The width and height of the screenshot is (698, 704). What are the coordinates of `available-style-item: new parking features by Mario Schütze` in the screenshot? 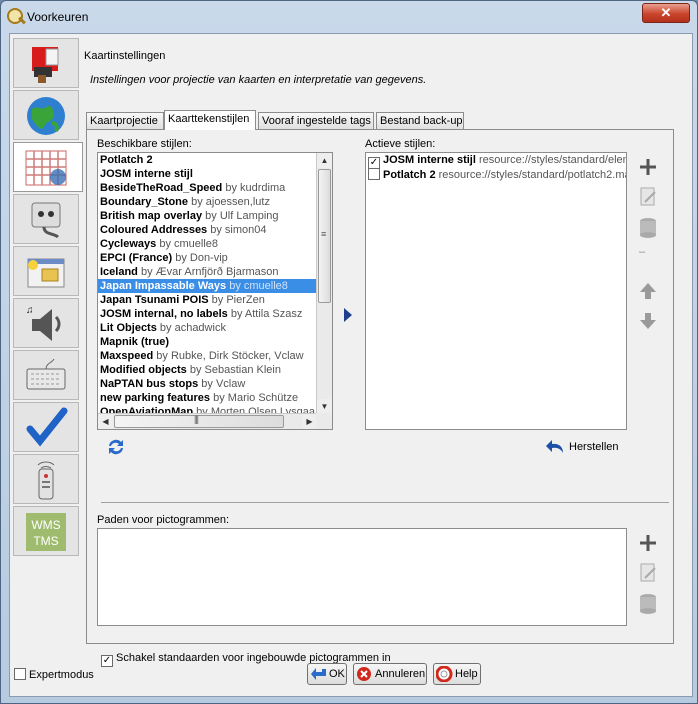 It's located at (215, 398).